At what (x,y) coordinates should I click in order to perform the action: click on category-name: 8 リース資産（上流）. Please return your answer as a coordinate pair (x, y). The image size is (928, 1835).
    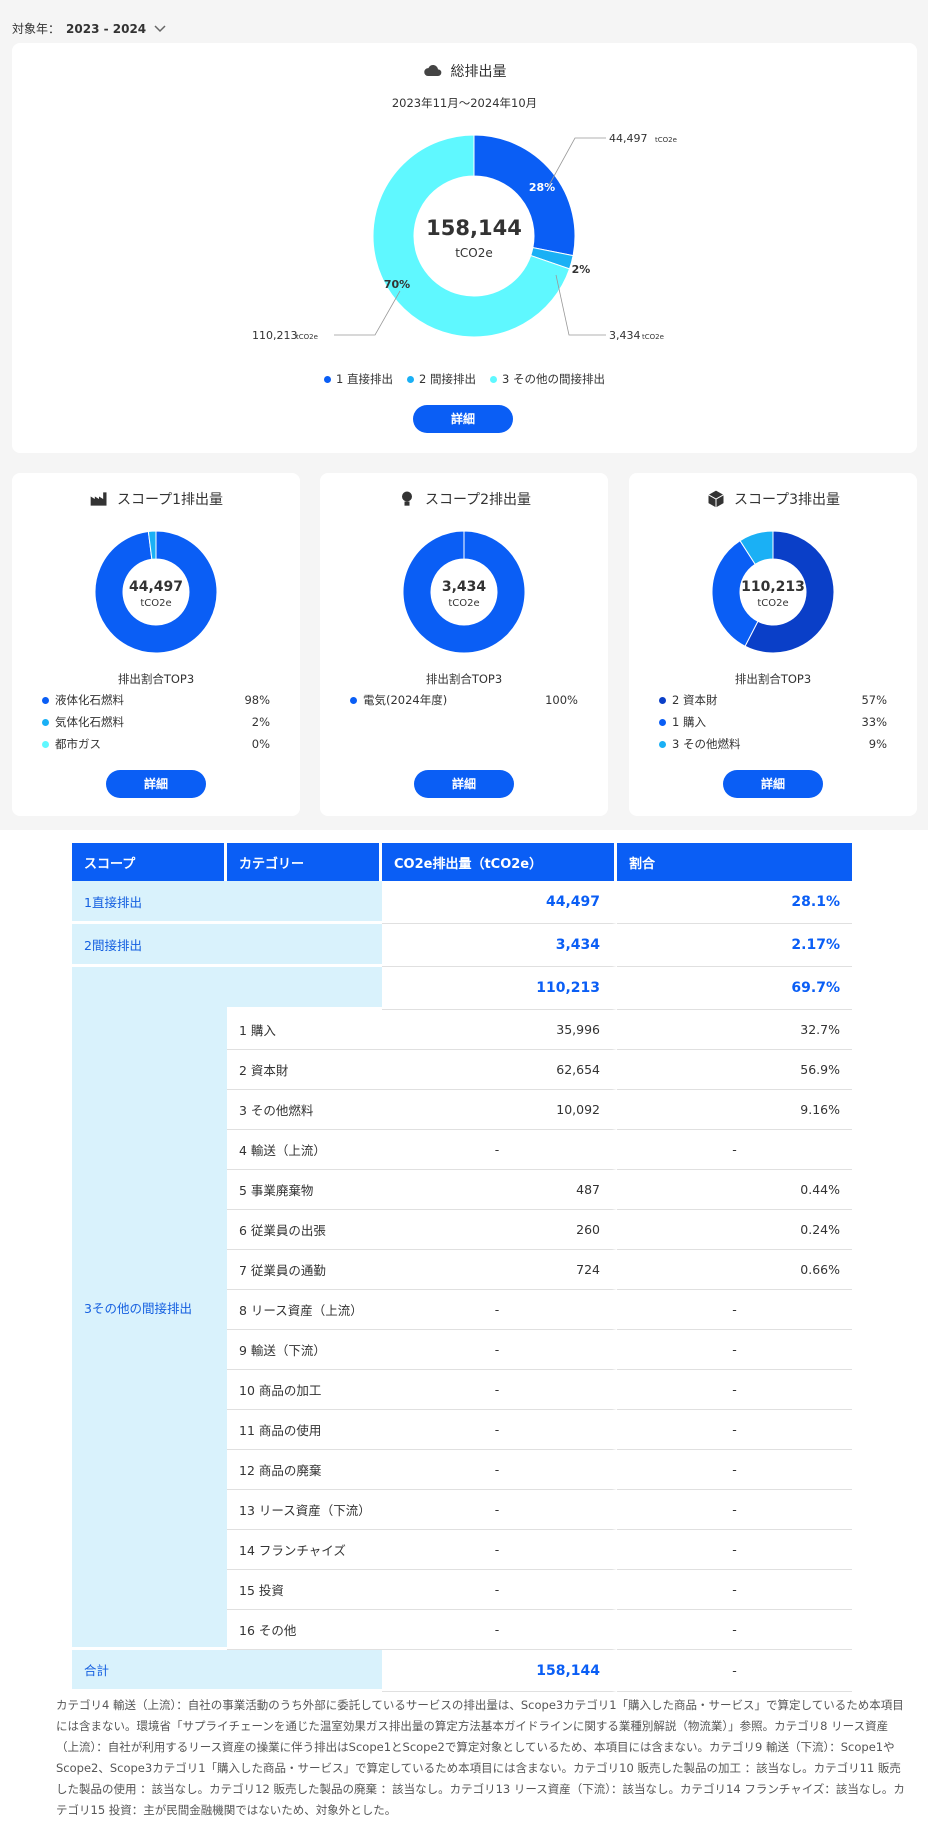
    Looking at the image, I should click on (304, 1310).